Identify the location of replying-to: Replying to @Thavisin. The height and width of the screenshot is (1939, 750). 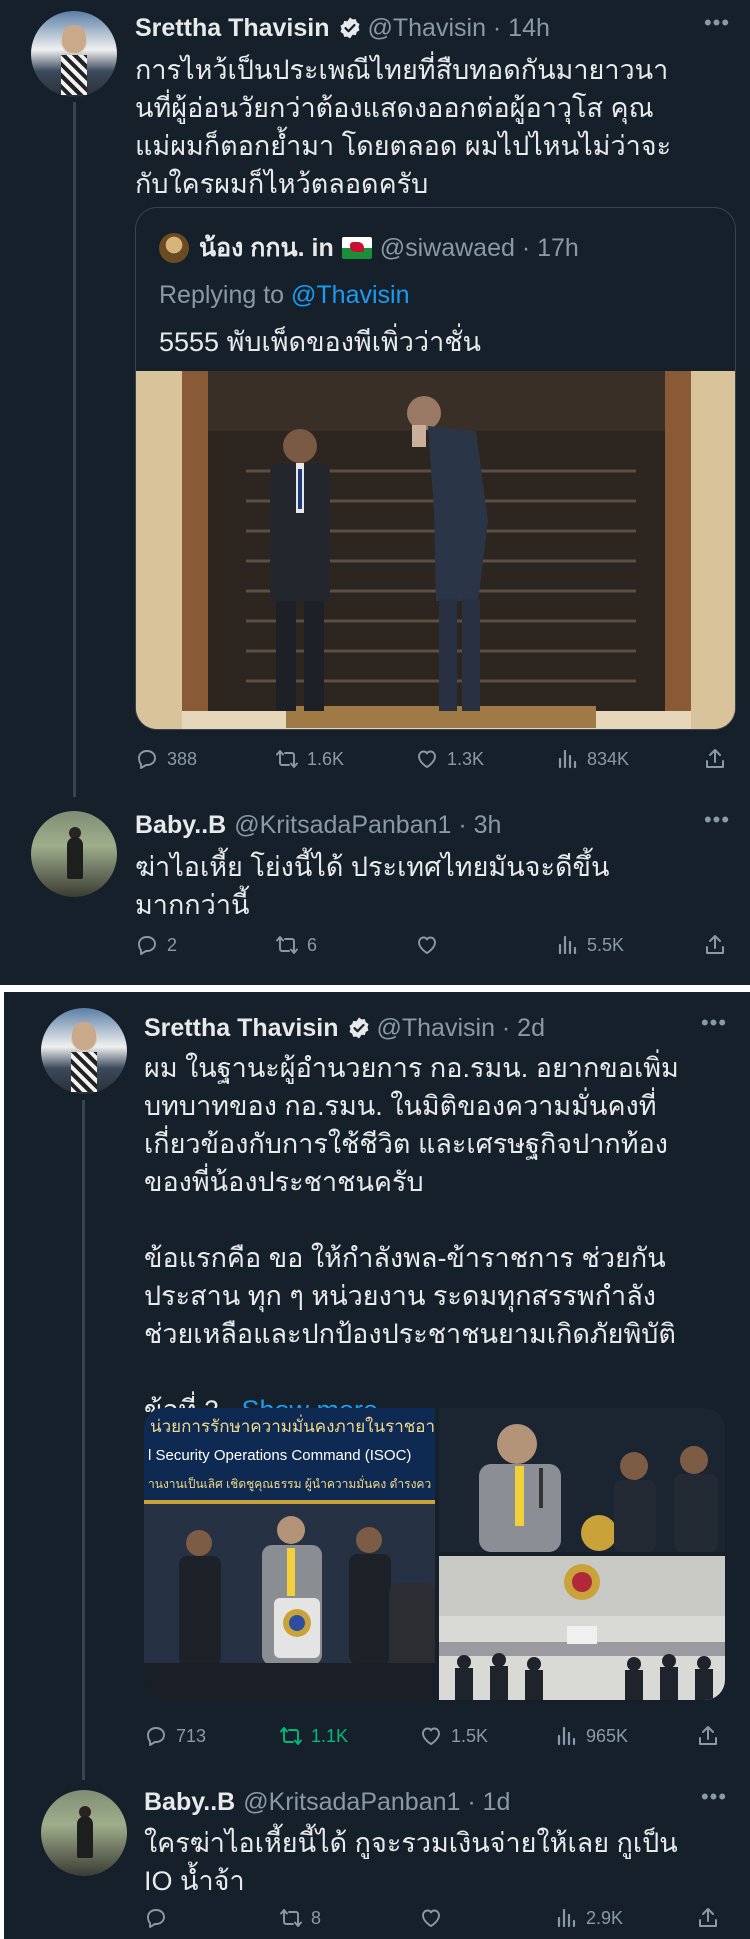
(284, 295).